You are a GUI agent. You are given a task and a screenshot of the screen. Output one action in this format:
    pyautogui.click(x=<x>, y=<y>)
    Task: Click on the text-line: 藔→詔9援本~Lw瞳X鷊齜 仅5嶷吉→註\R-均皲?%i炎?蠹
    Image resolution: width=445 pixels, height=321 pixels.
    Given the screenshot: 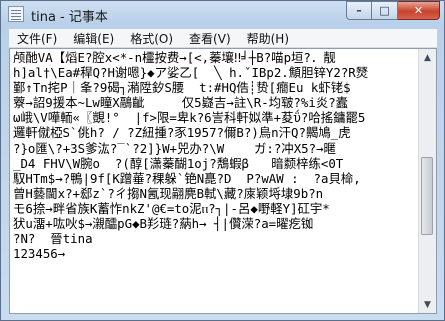 What is the action you would take?
    pyautogui.click(x=181, y=103)
    